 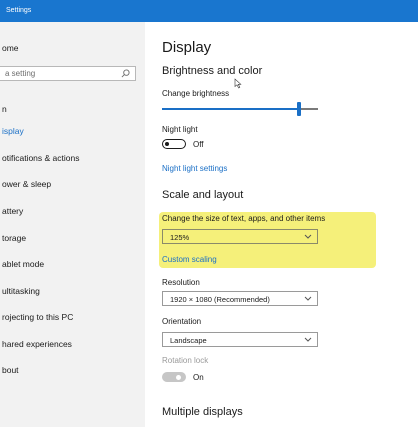 I want to click on scale-dropdown-value: 125%, so click(x=180, y=237).